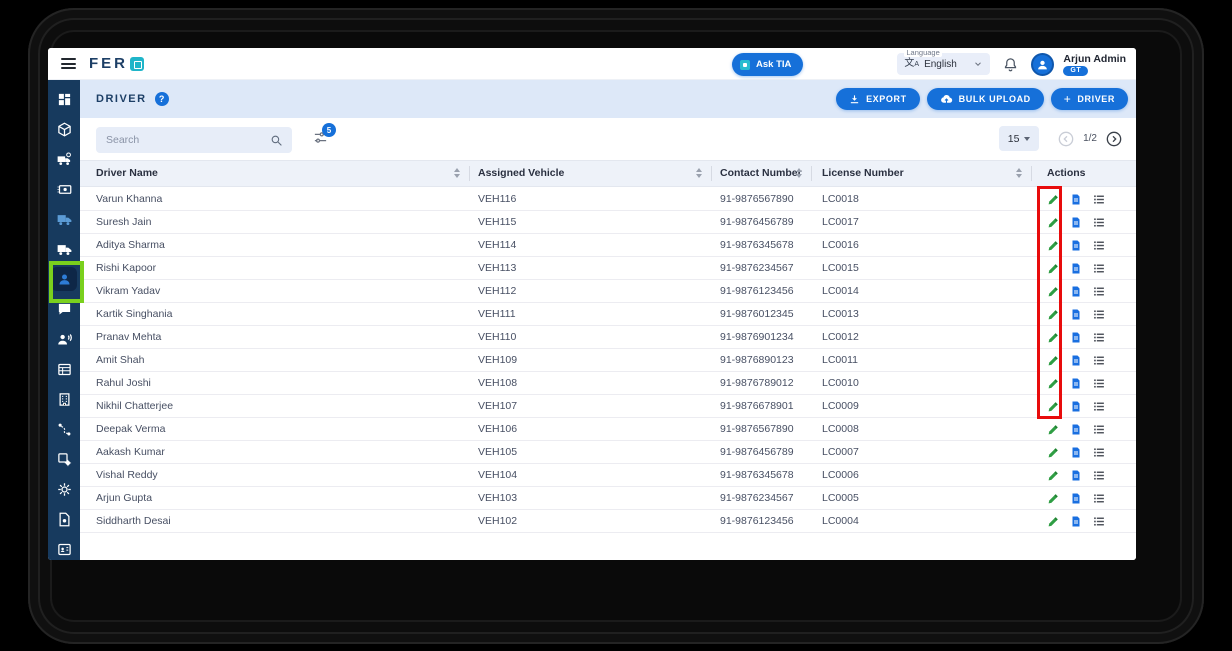 This screenshot has width=1232, height=651. Describe the element at coordinates (878, 99) in the screenshot. I see `export-button: EXPORT` at that location.